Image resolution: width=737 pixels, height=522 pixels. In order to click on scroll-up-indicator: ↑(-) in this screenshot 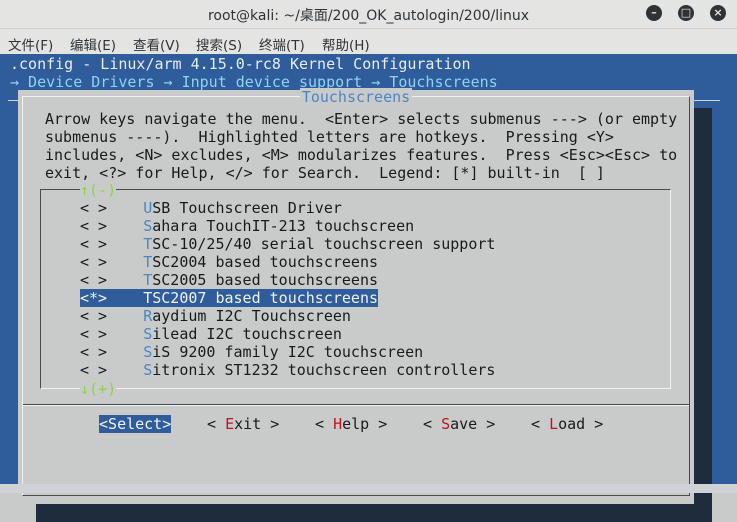, I will do `click(98, 190)`.